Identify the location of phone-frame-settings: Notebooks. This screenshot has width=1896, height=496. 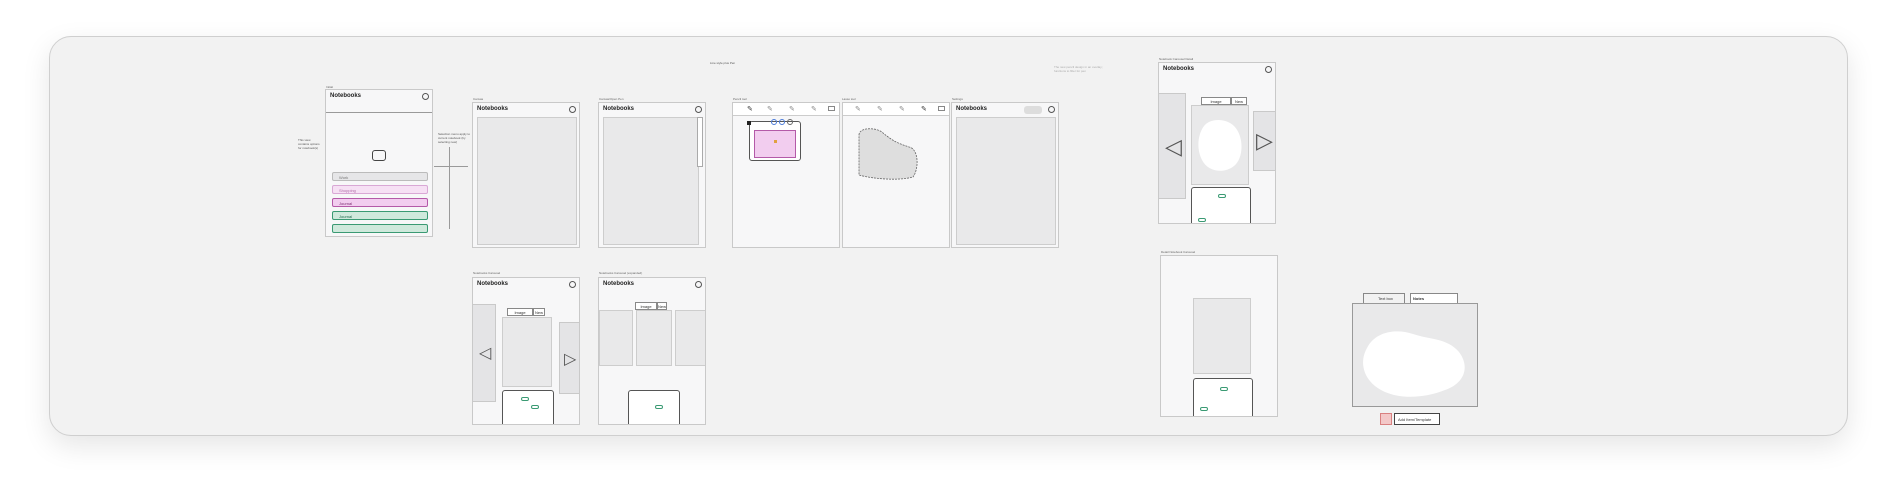
(1005, 175).